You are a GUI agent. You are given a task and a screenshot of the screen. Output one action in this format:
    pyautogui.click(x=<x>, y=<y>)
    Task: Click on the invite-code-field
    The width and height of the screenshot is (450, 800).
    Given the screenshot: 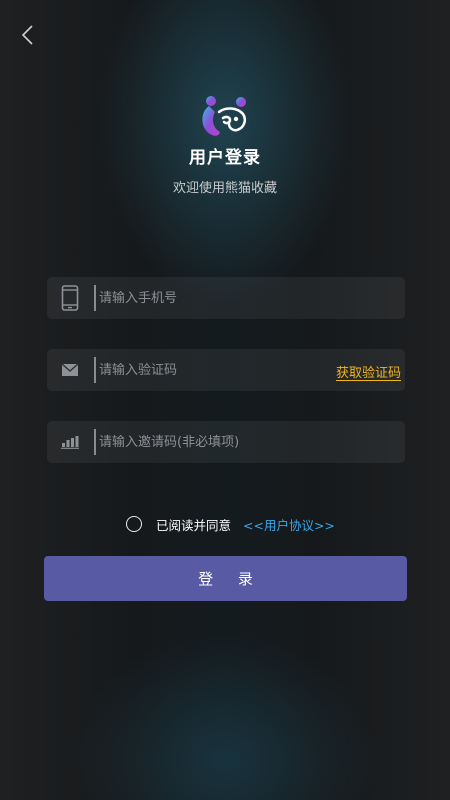 What is the action you would take?
    pyautogui.click(x=226, y=442)
    